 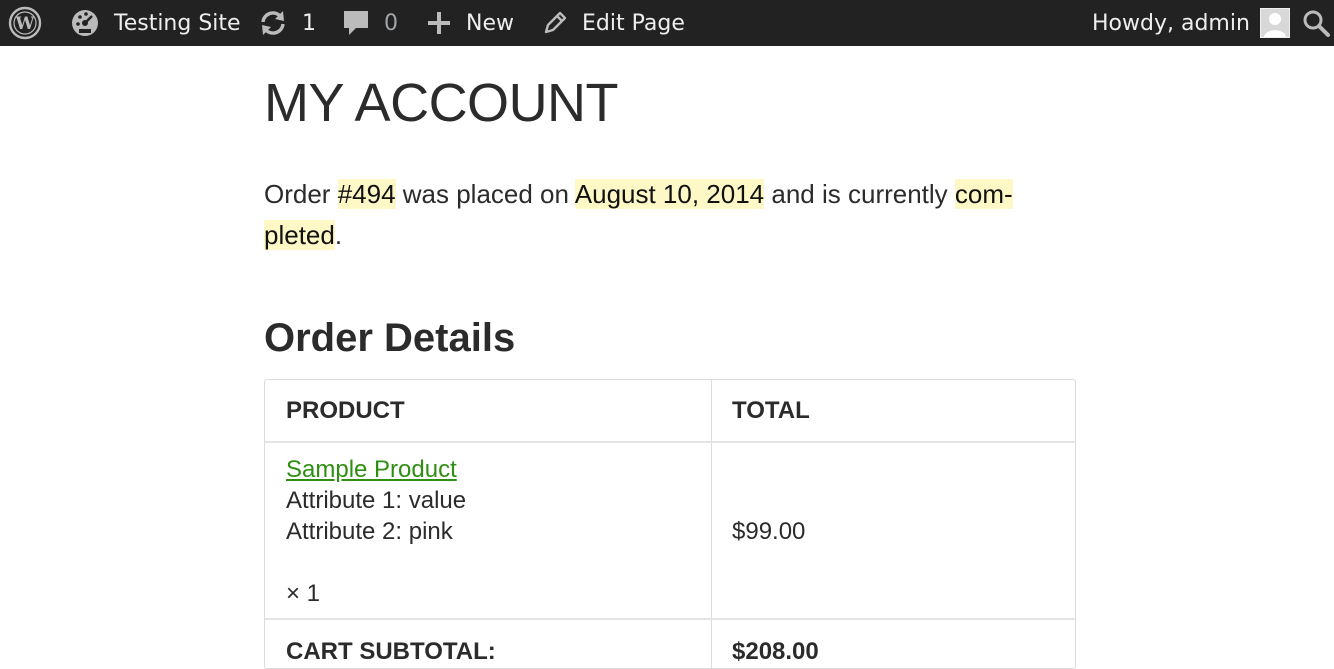 What do you see at coordinates (633, 23) in the screenshot?
I see `edit-page-label: Edit Page` at bounding box center [633, 23].